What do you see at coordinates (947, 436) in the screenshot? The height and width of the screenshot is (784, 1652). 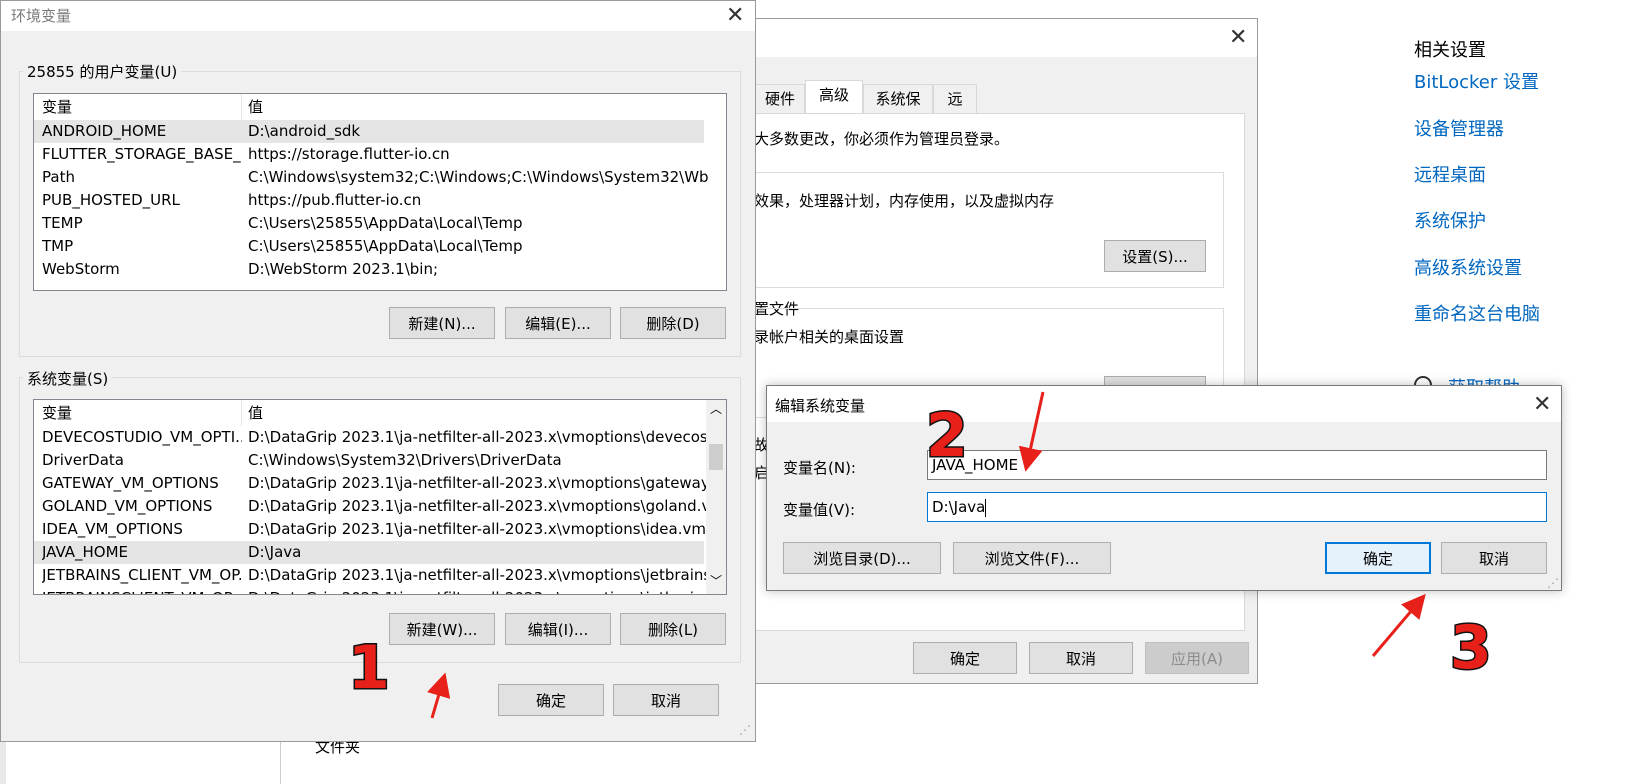 I see `step-2-label: 2` at bounding box center [947, 436].